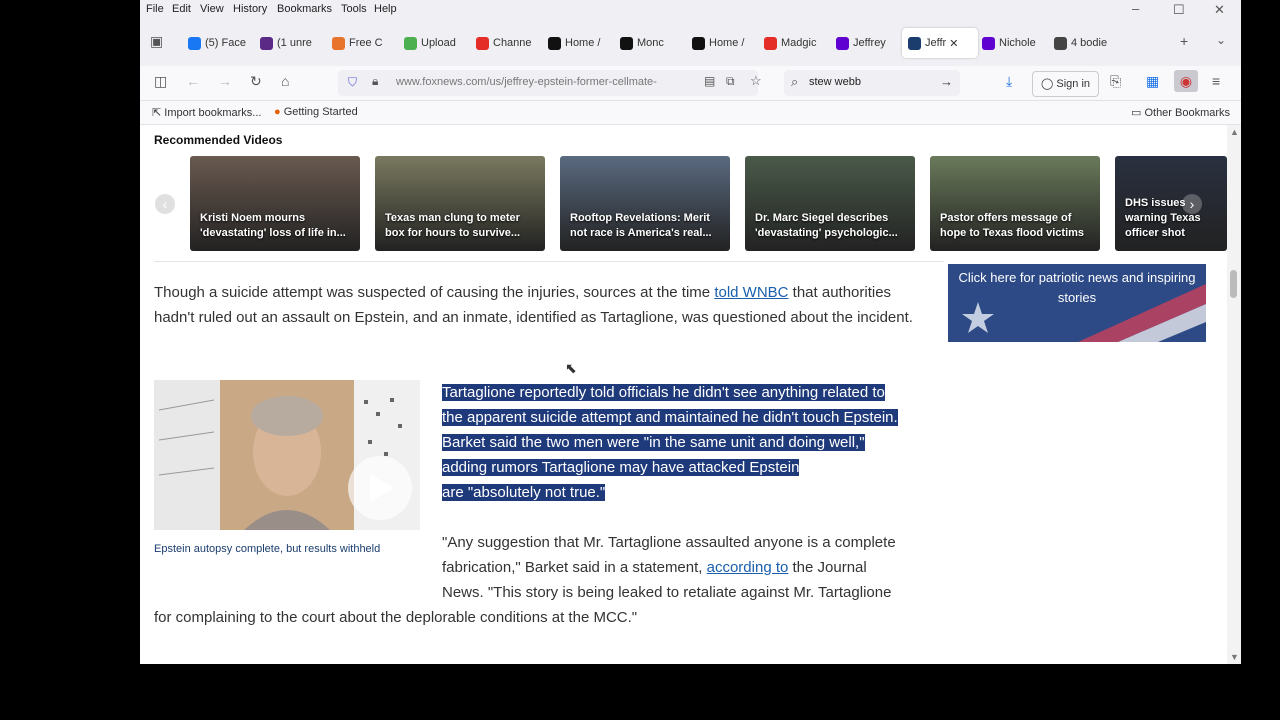  Describe the element at coordinates (756, 81) in the screenshot. I see `bookmark-star-icon: ☆` at that location.